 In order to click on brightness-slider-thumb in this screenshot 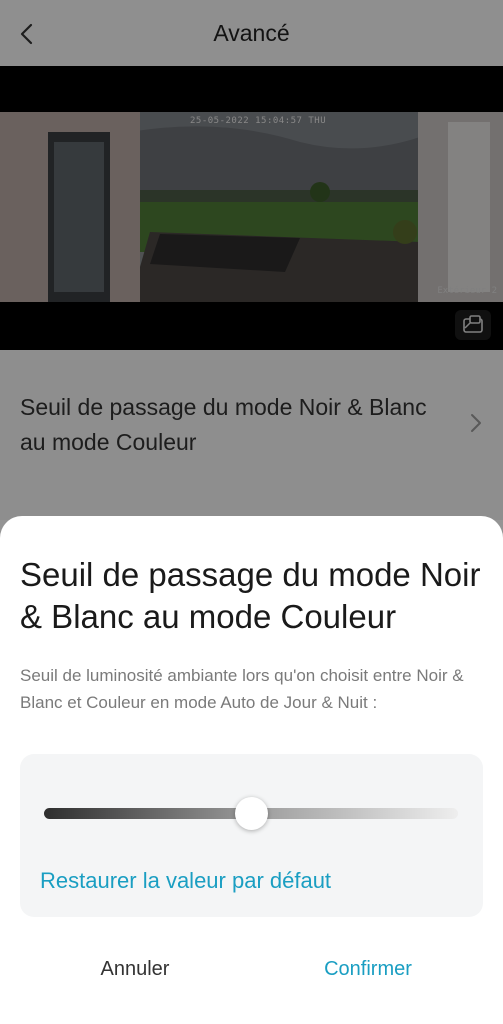, I will do `click(251, 813)`.